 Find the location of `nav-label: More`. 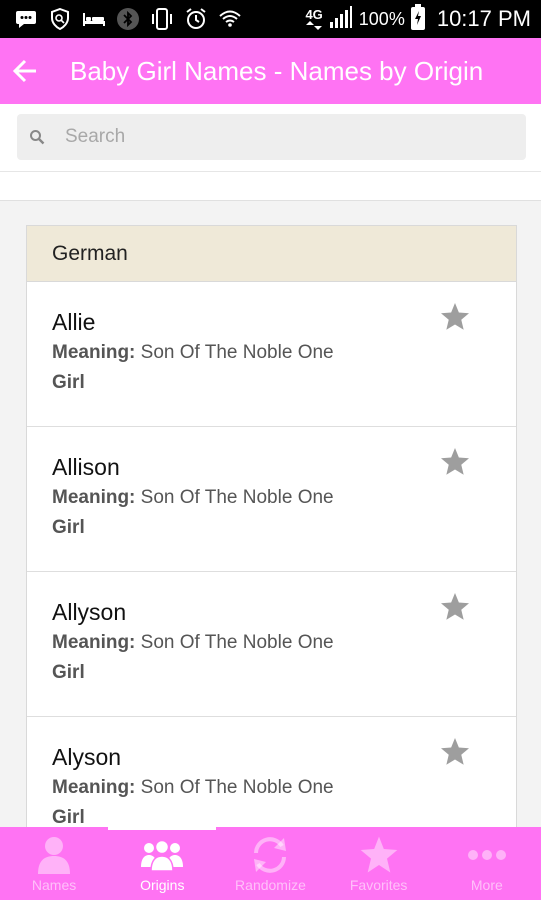

nav-label: More is located at coordinates (486, 885).